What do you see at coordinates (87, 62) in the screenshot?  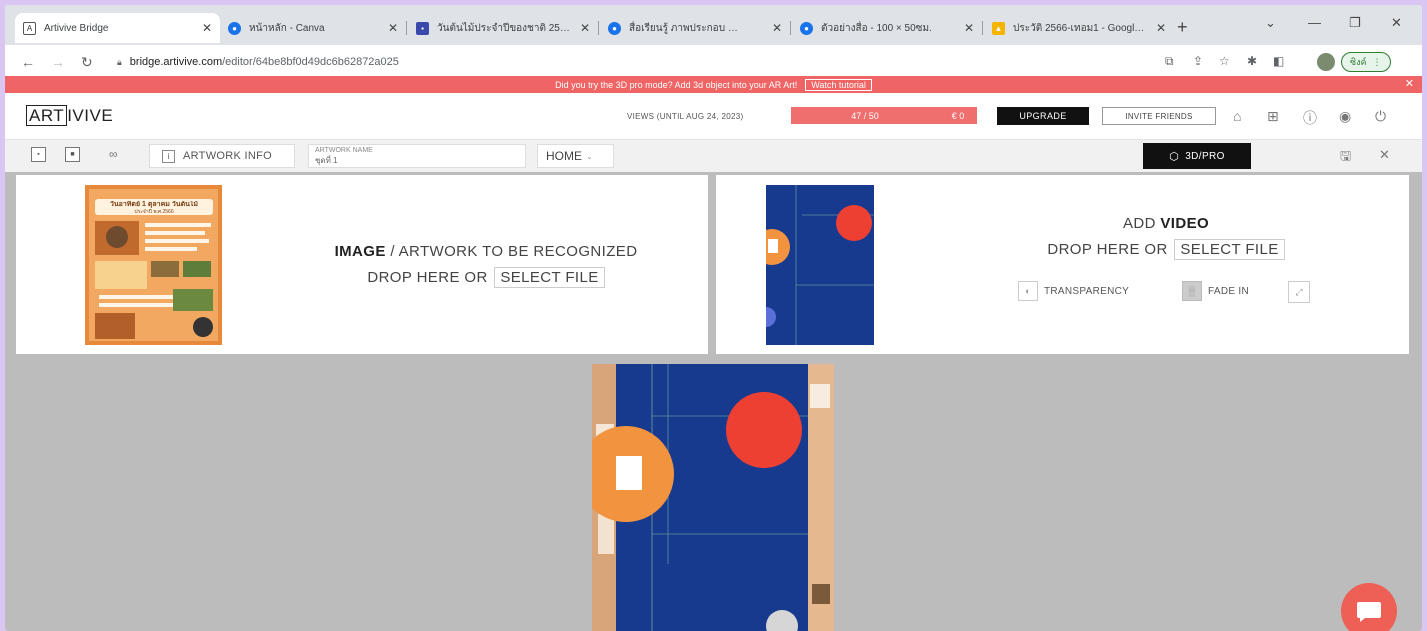 I see `reload-icon: ↻` at bounding box center [87, 62].